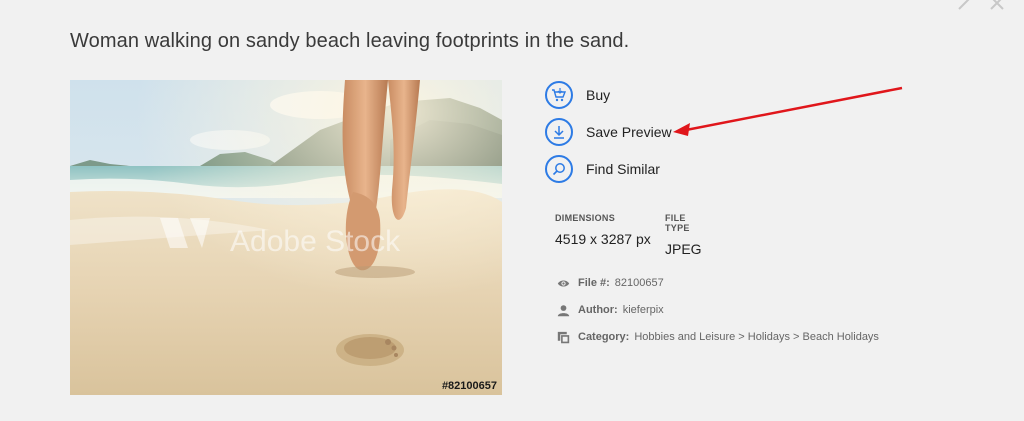 This screenshot has width=1024, height=421. What do you see at coordinates (603, 239) in the screenshot?
I see `dimensions-value: 4519 x 3287 px` at bounding box center [603, 239].